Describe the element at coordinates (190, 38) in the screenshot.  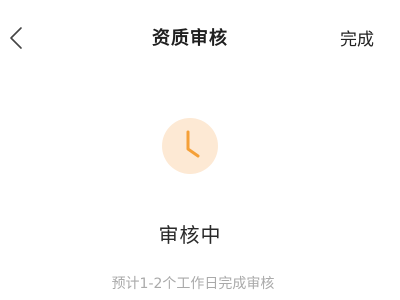
I see `page-title: 资质审核` at that location.